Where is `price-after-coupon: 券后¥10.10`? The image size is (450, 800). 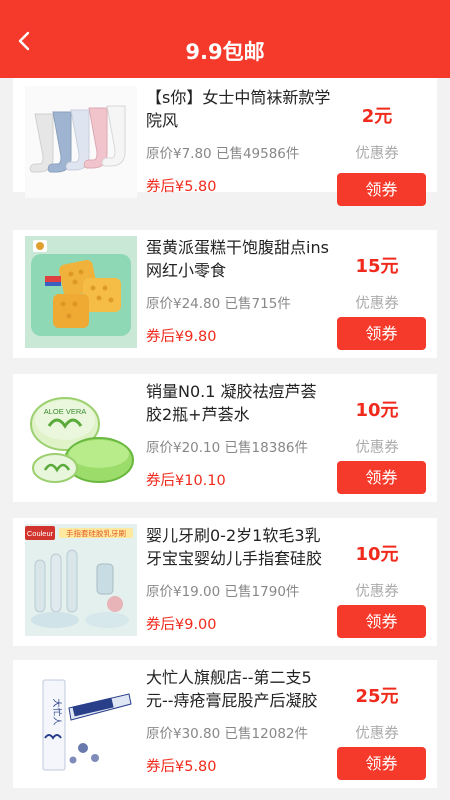 price-after-coupon: 券后¥10.10 is located at coordinates (186, 481).